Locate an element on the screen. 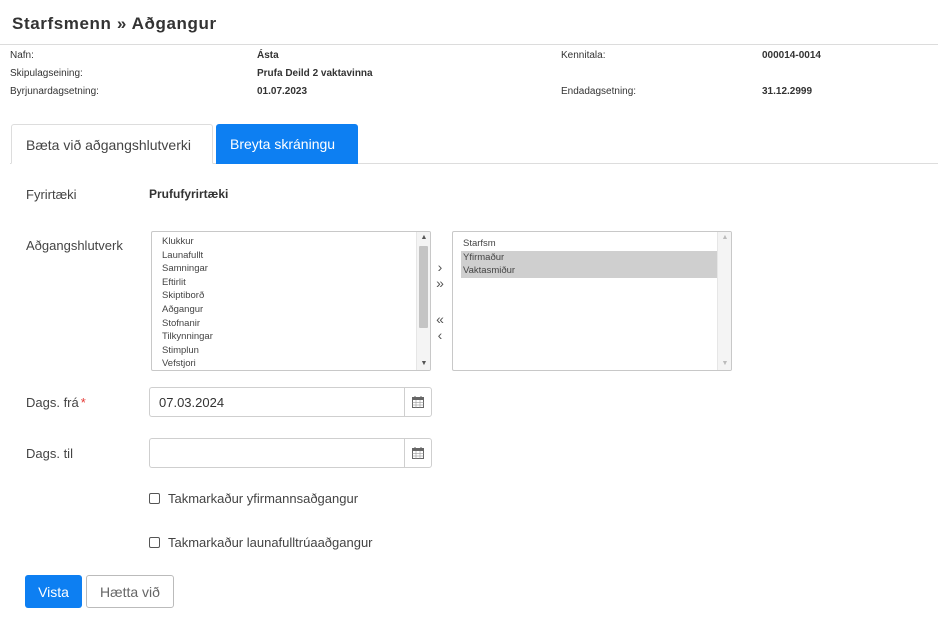 The image size is (938, 621). name-label: Nafn: is located at coordinates (22, 55).